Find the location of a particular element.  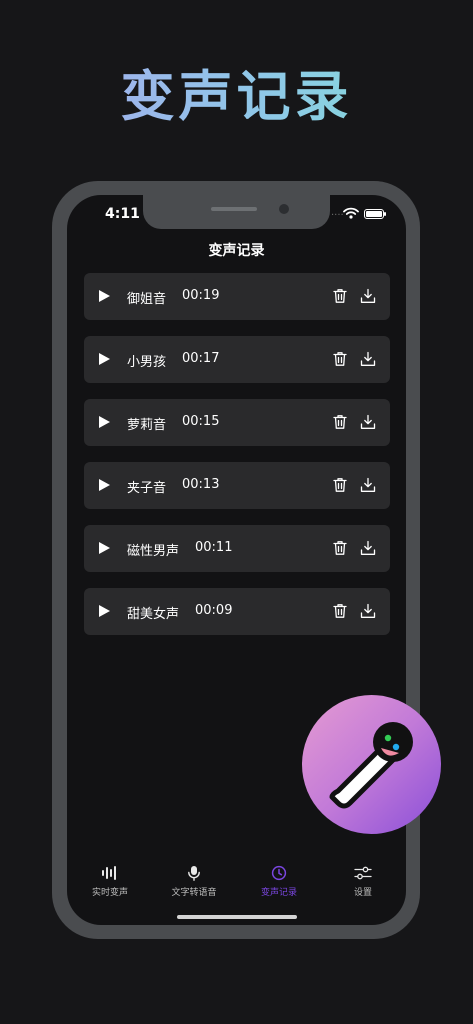

speaker is located at coordinates (234, 209).